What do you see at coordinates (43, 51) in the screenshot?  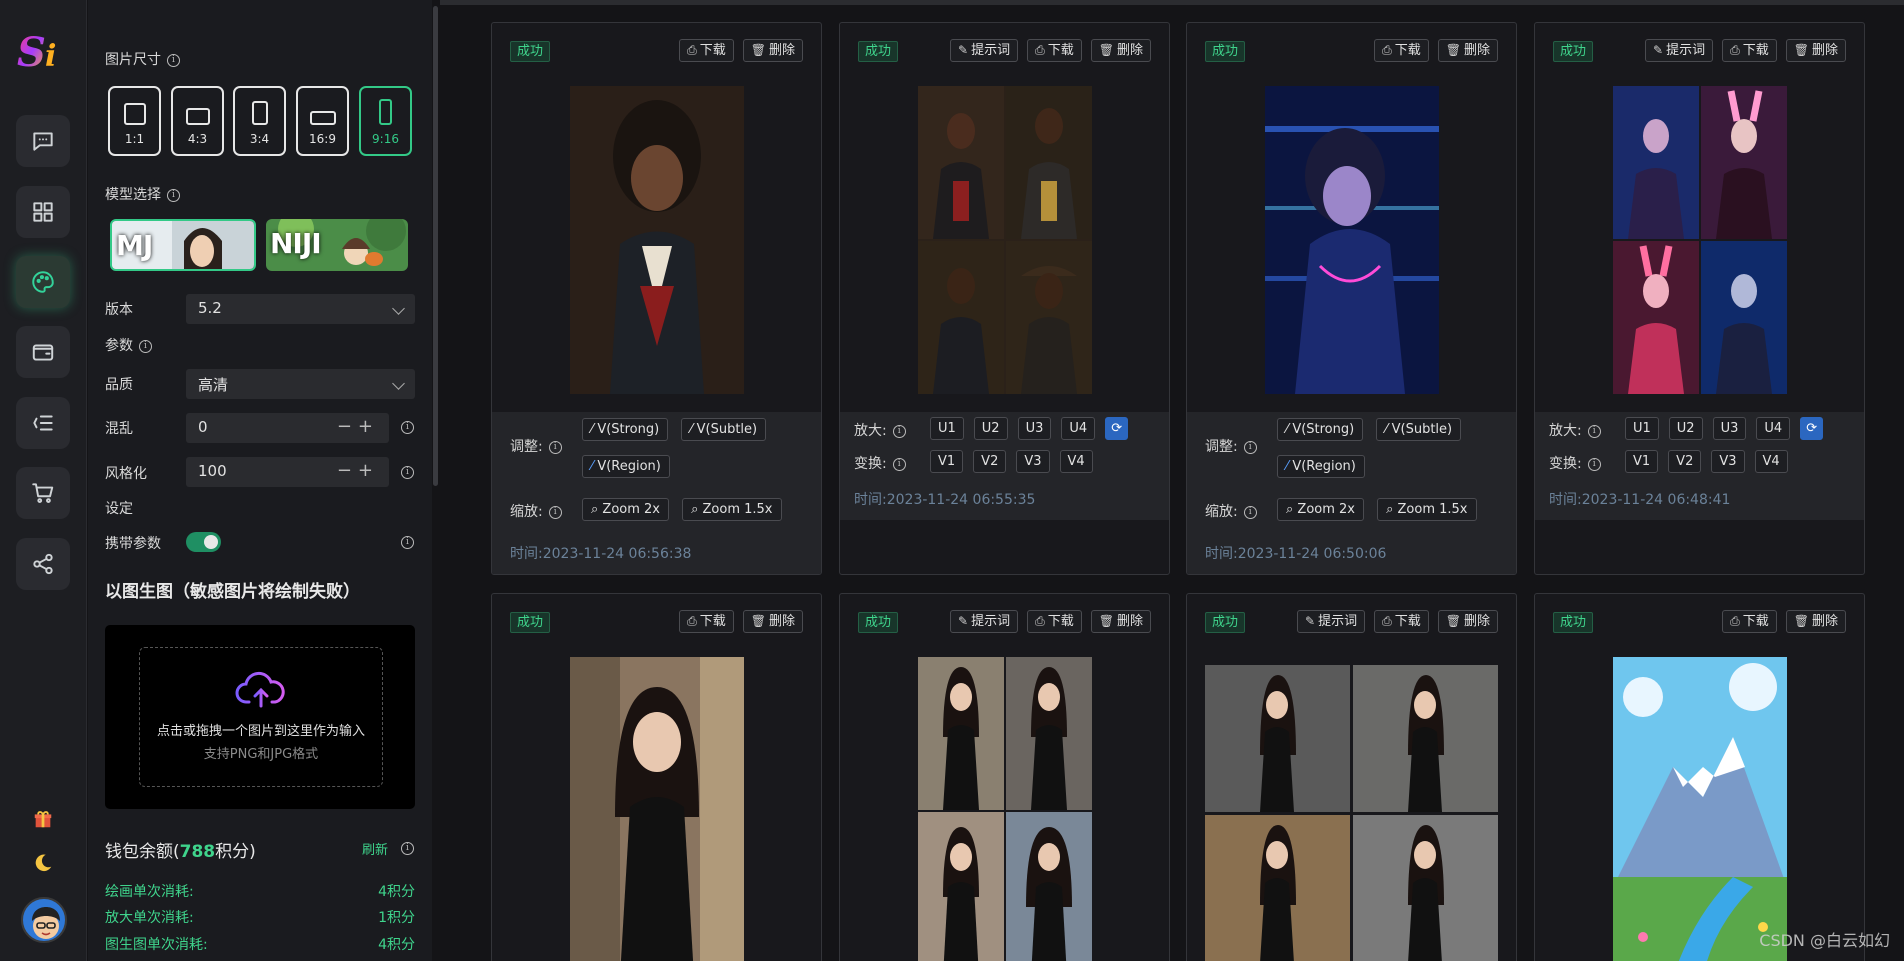 I see `logo-icon: S i` at bounding box center [43, 51].